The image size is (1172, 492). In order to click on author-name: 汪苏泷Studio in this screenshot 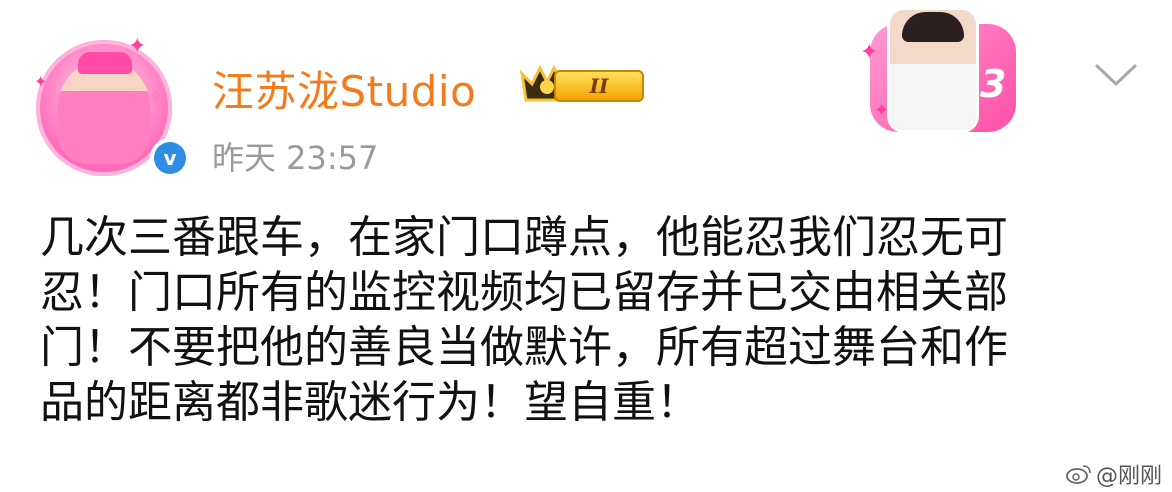, I will do `click(344, 88)`.